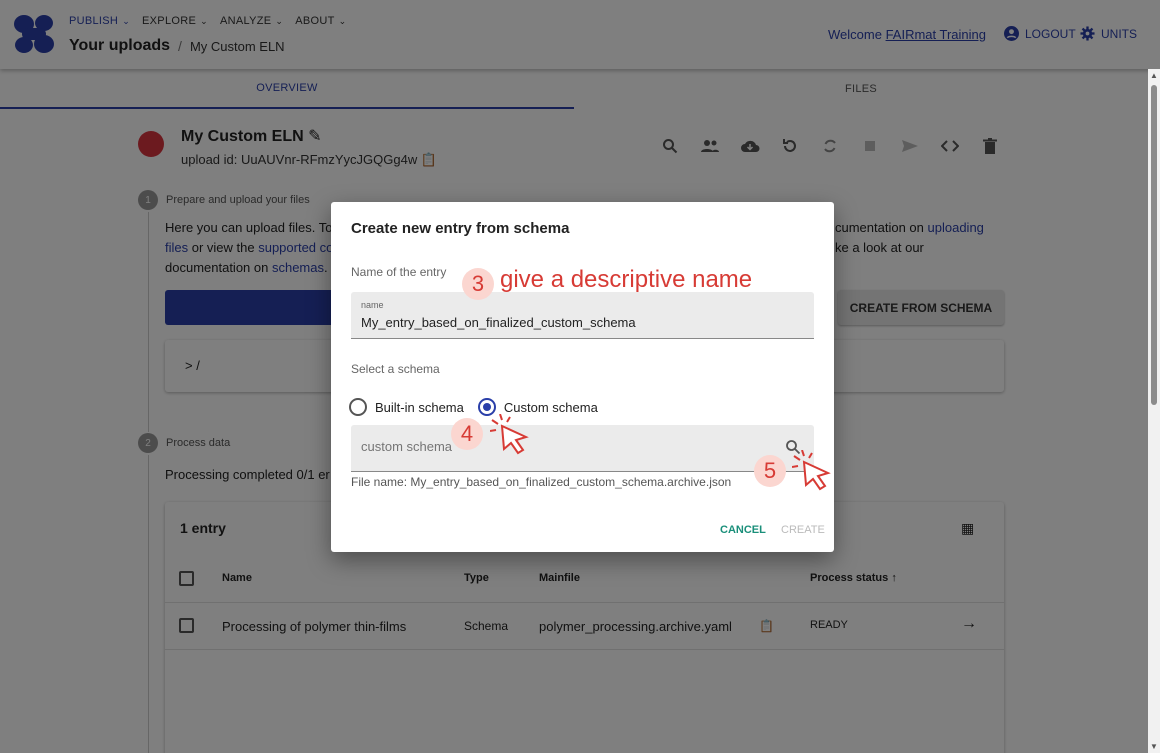  I want to click on name-field-label: name, so click(372, 305).